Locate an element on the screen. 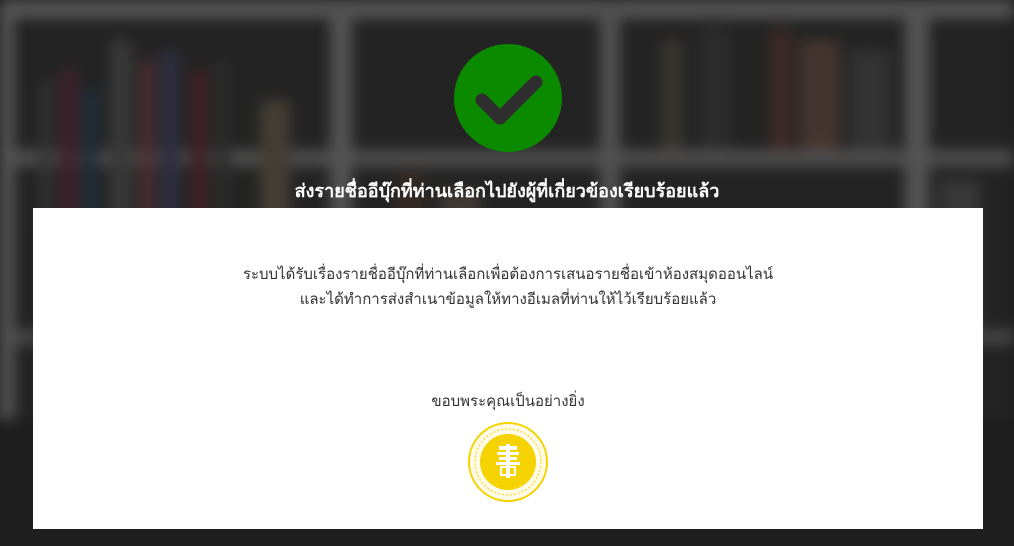 This screenshot has height=546, width=1014. thank-you-text: ขอบพระคุณเป็นอย่างยิ่ง is located at coordinates (508, 401).